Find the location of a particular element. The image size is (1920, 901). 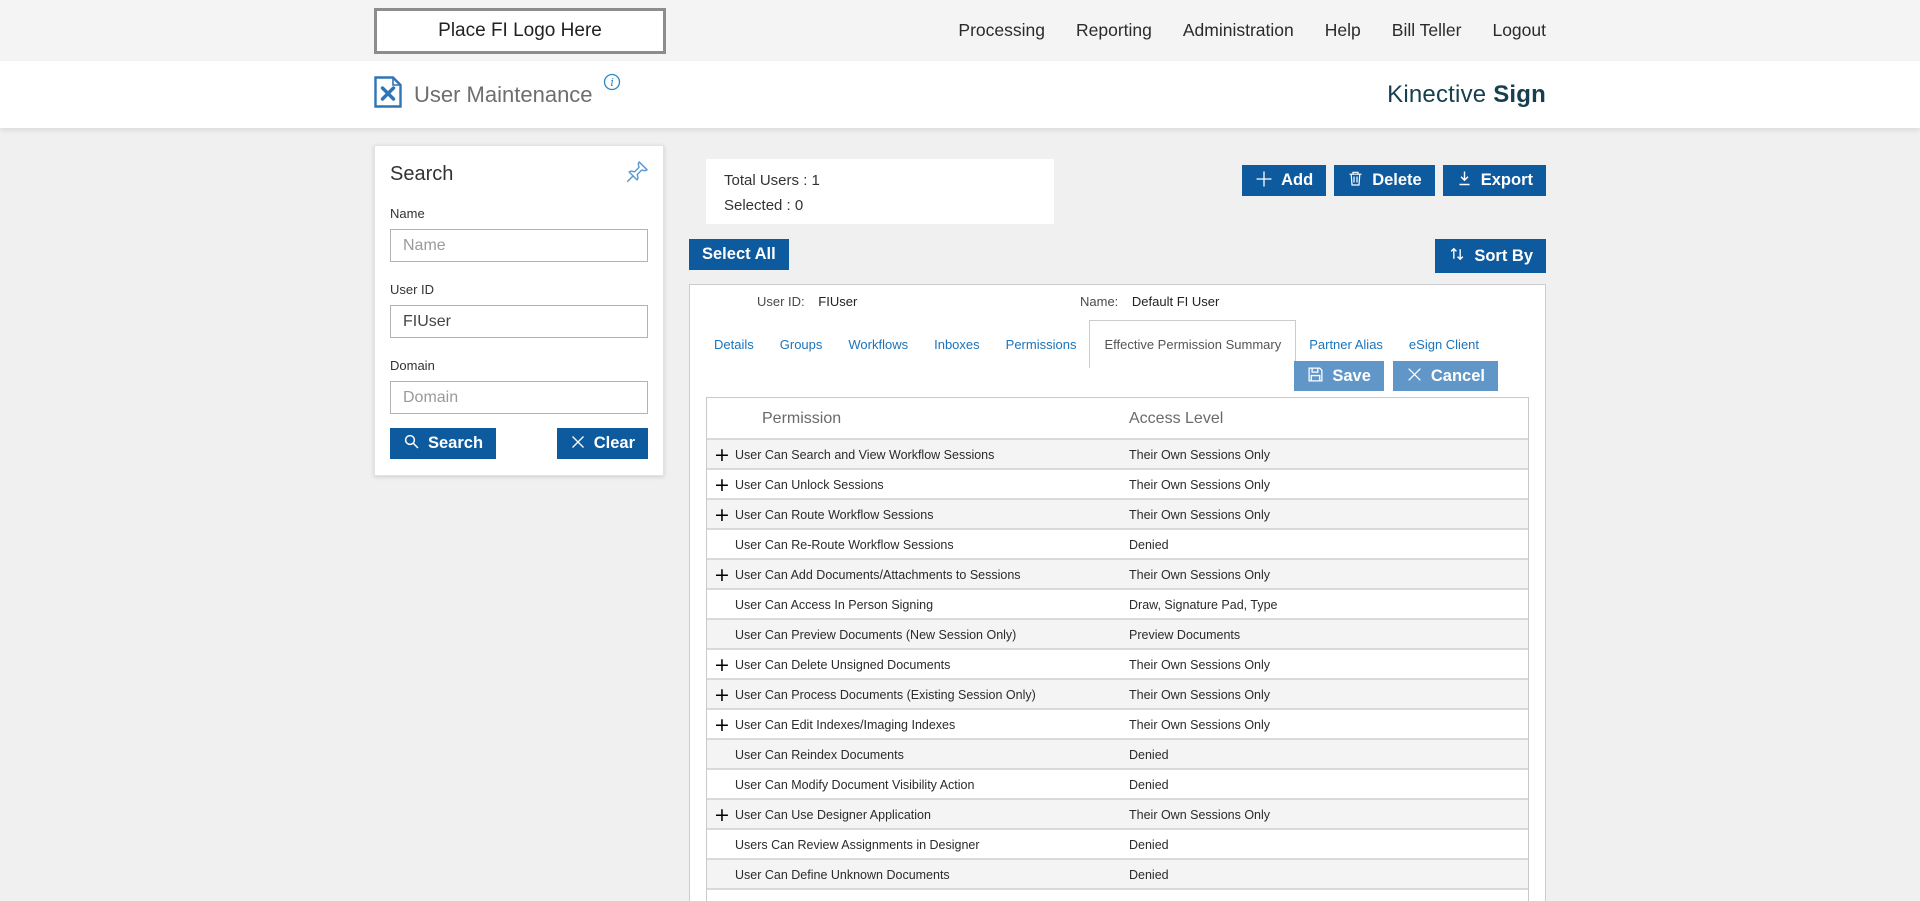

trash-icon is located at coordinates (1355, 180).